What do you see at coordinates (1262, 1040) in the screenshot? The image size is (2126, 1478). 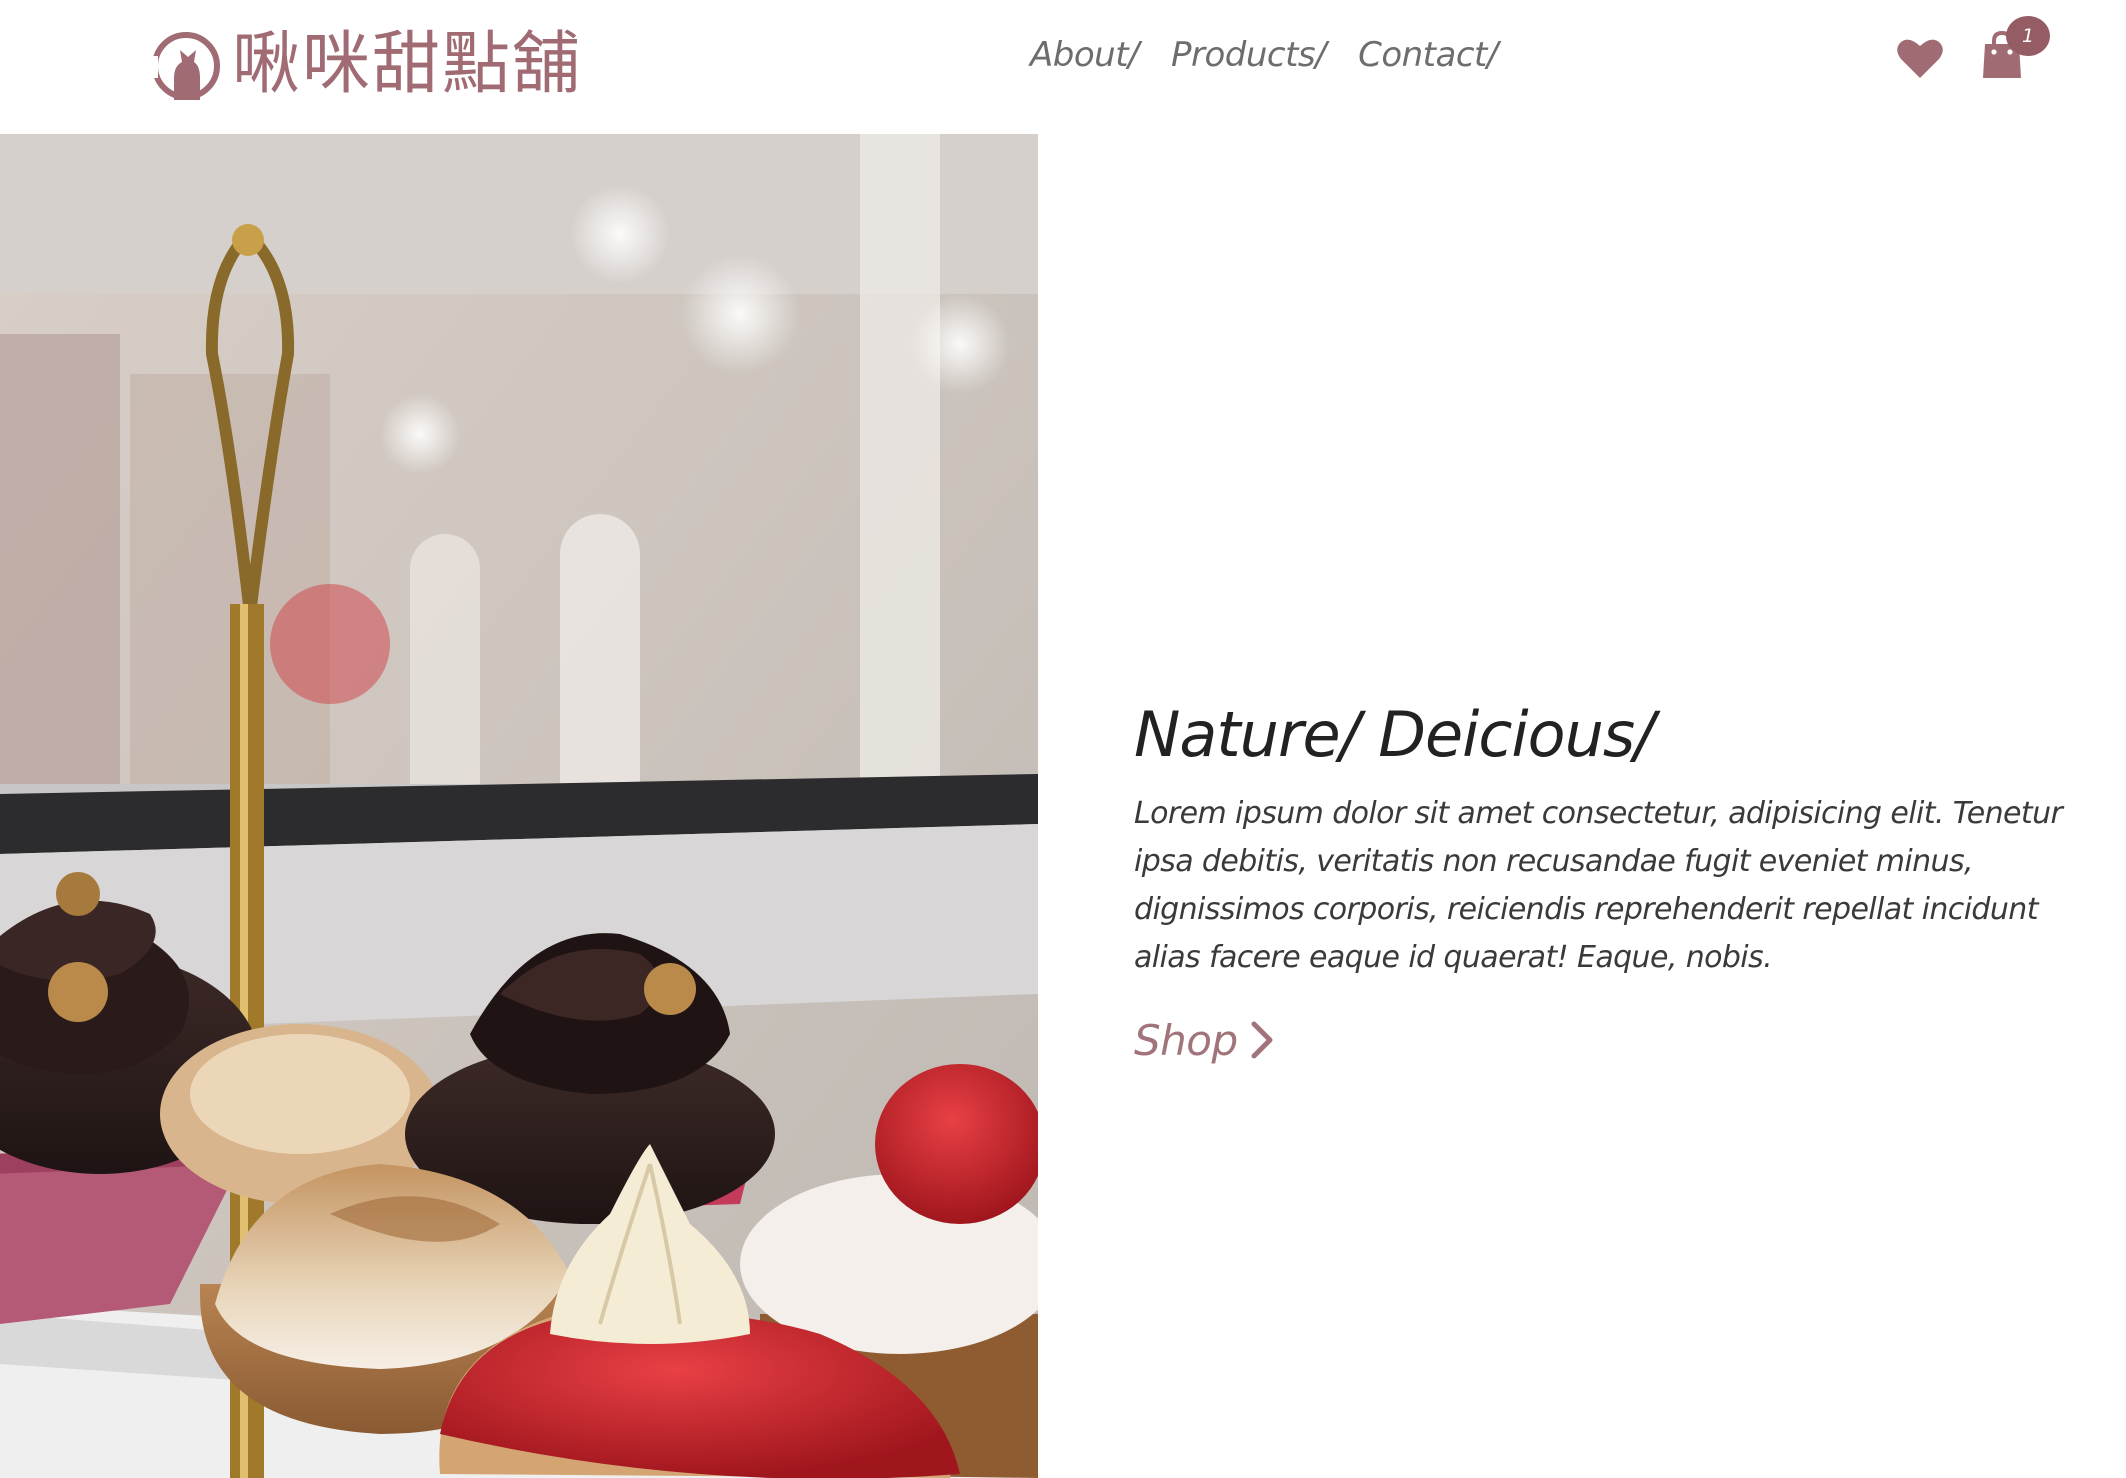 I see `chevron-right-icon` at bounding box center [1262, 1040].